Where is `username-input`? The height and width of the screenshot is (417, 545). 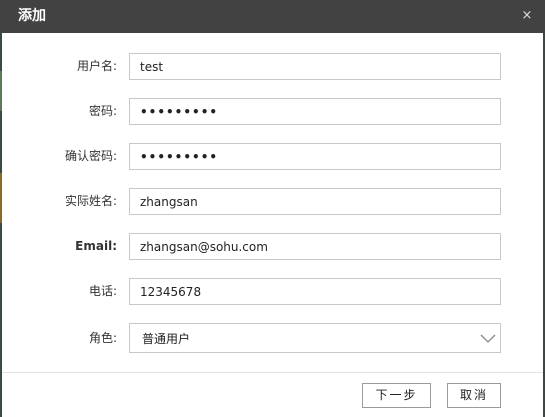 username-input is located at coordinates (315, 66).